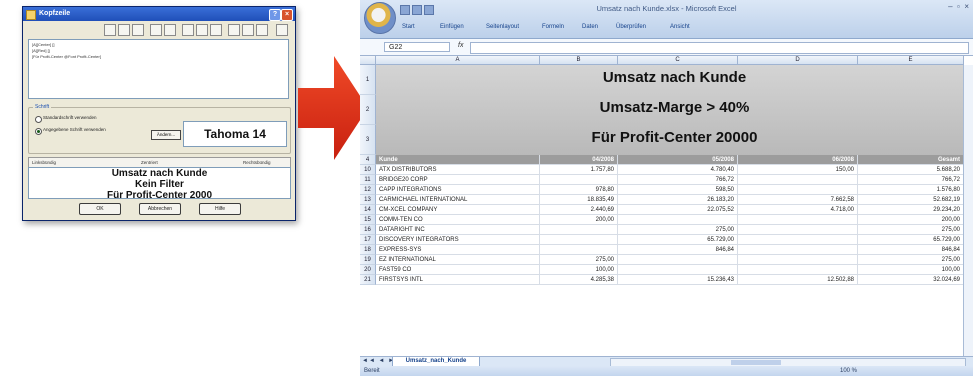 Image resolution: width=973 pixels, height=376 pixels. I want to click on select-all-corner, so click(368, 60).